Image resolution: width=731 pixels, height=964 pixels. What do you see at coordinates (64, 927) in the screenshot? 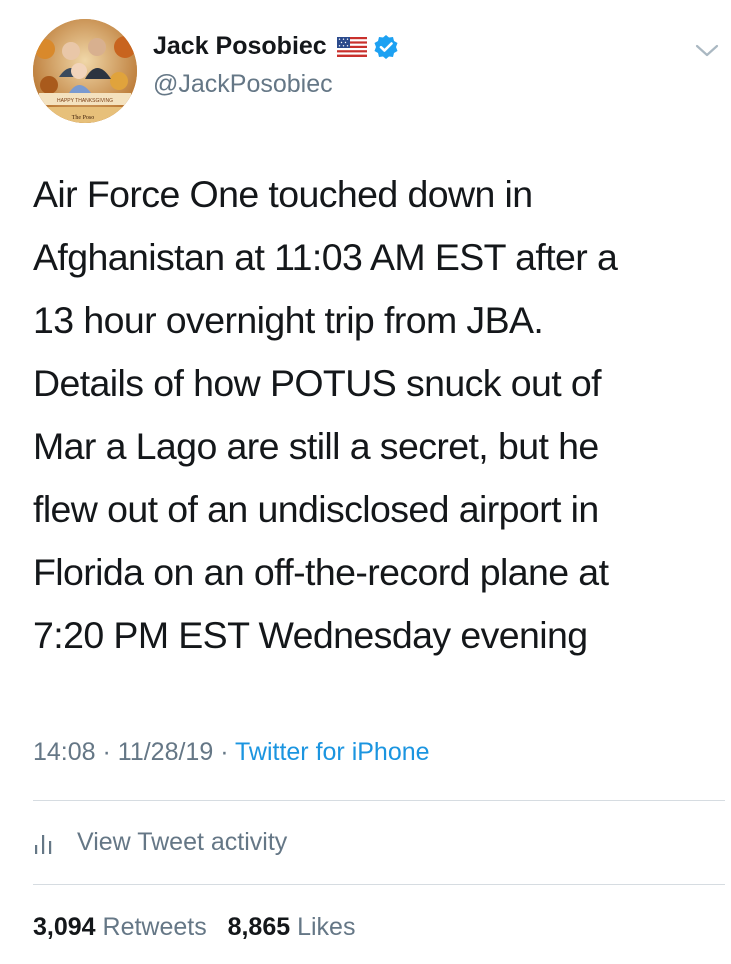
I see `retweets-count: 3,094` at bounding box center [64, 927].